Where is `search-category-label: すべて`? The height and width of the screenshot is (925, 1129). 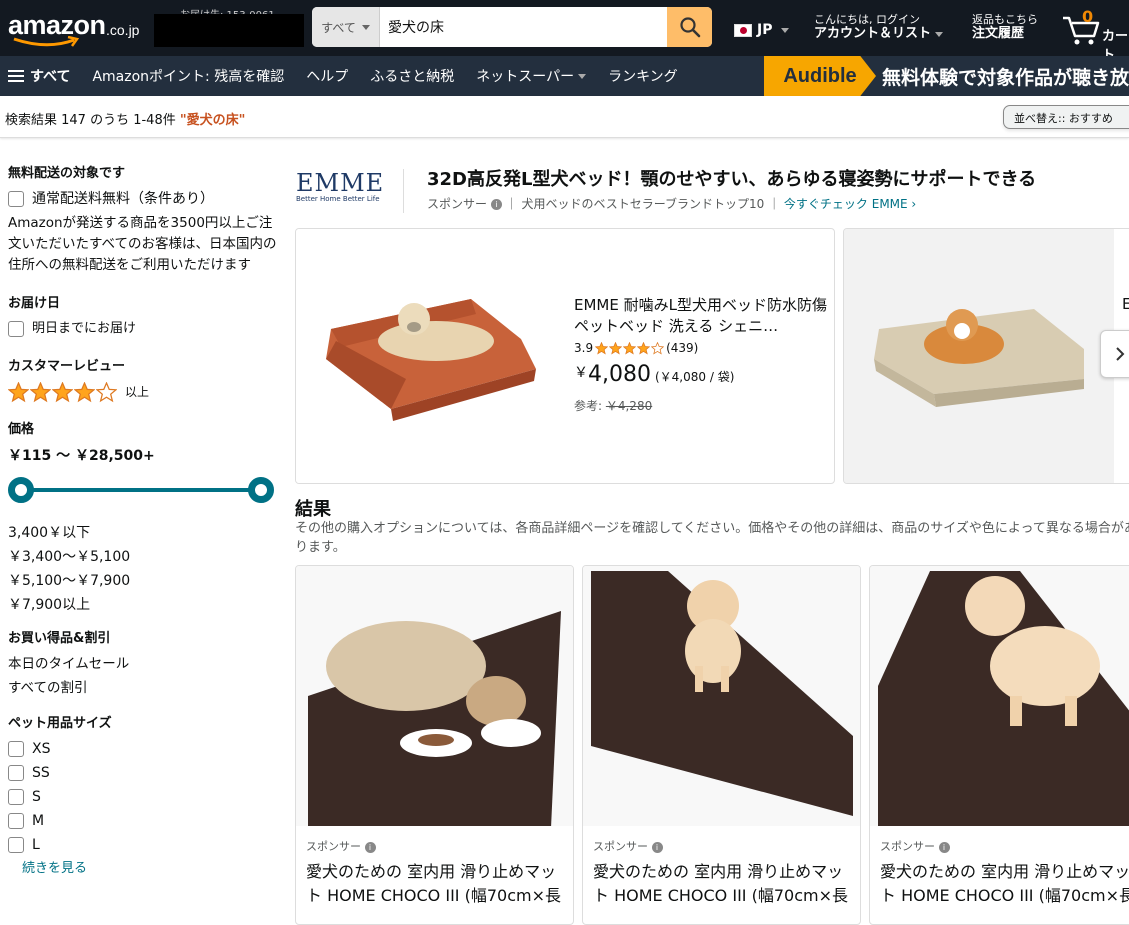
search-category-label: すべて is located at coordinates (338, 27).